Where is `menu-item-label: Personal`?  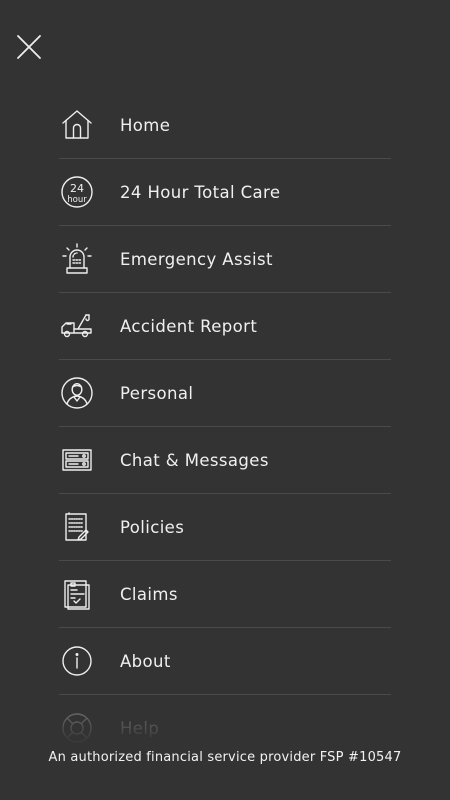
menu-item-label: Personal is located at coordinates (157, 393).